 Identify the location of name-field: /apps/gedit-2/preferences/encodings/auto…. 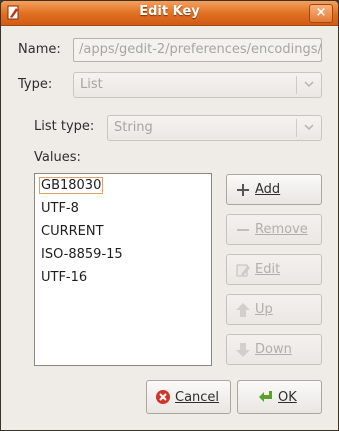
(197, 50).